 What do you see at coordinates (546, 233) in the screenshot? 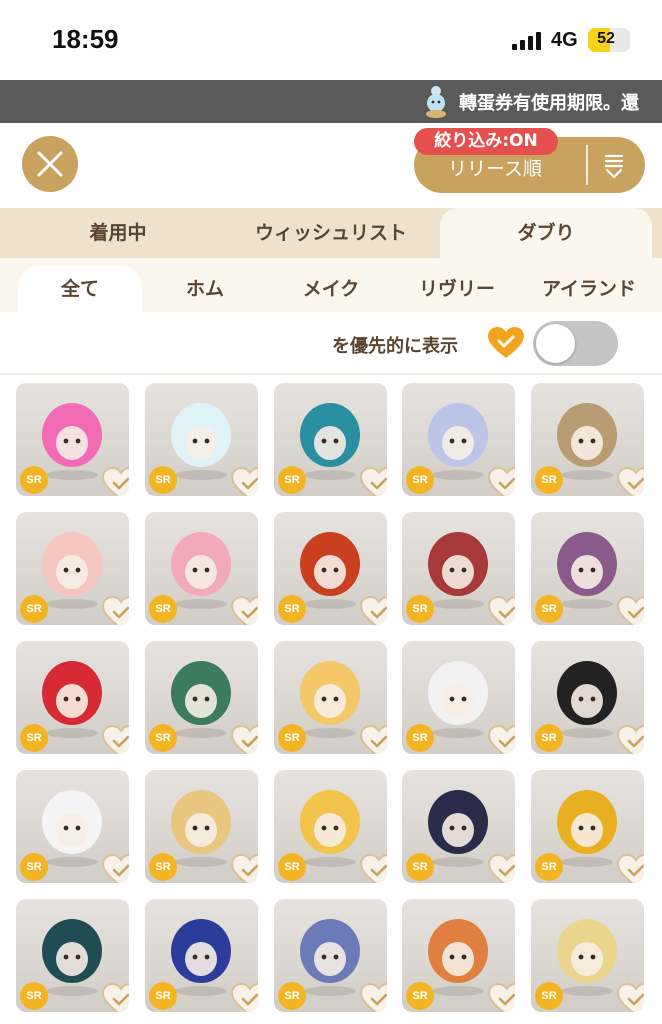
I see `tab-duplicates: ダブり` at bounding box center [546, 233].